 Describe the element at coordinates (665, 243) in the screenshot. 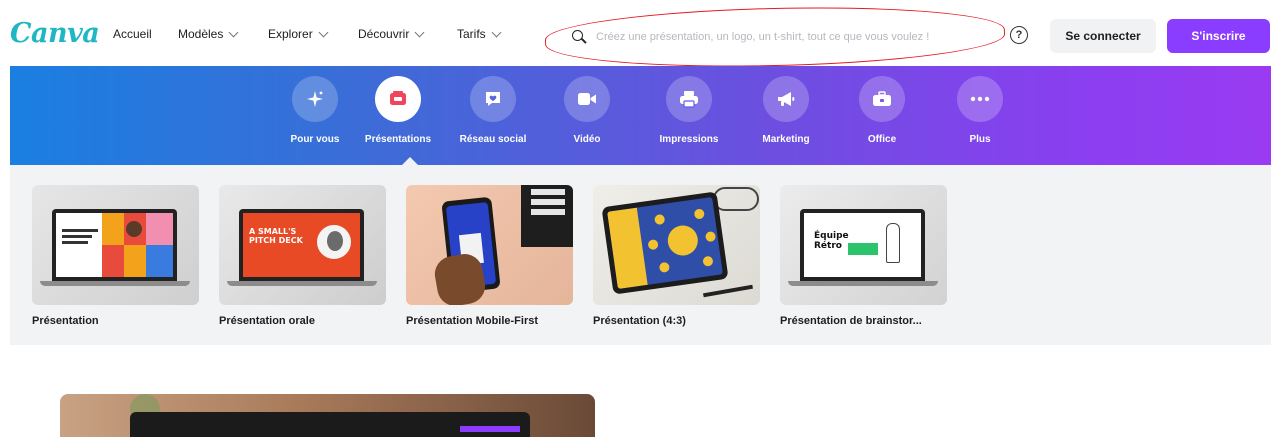

I see `tablet-mockup` at that location.